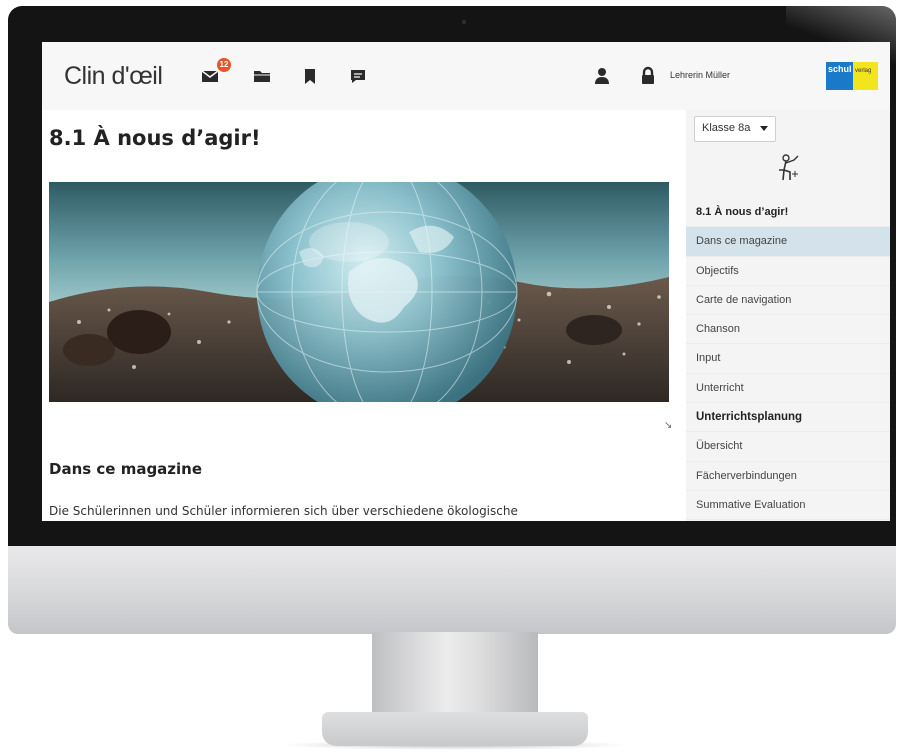 This screenshot has width=907, height=754. Describe the element at coordinates (788, 389) in the screenshot. I see `sidebar-item-unterricht: Unterricht` at that location.